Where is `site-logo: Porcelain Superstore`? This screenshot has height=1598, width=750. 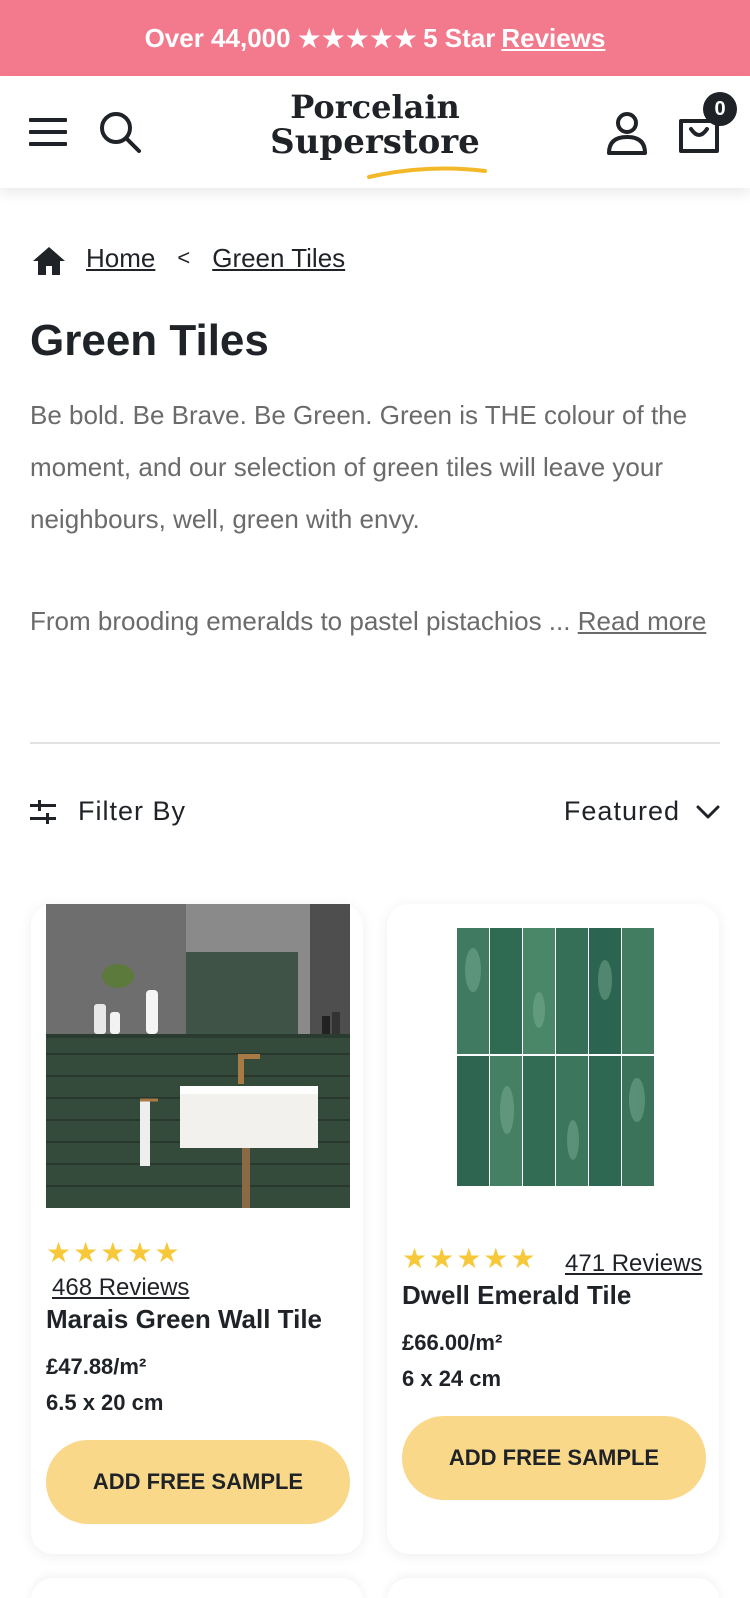
site-logo: Porcelain Superstore is located at coordinates (375, 136).